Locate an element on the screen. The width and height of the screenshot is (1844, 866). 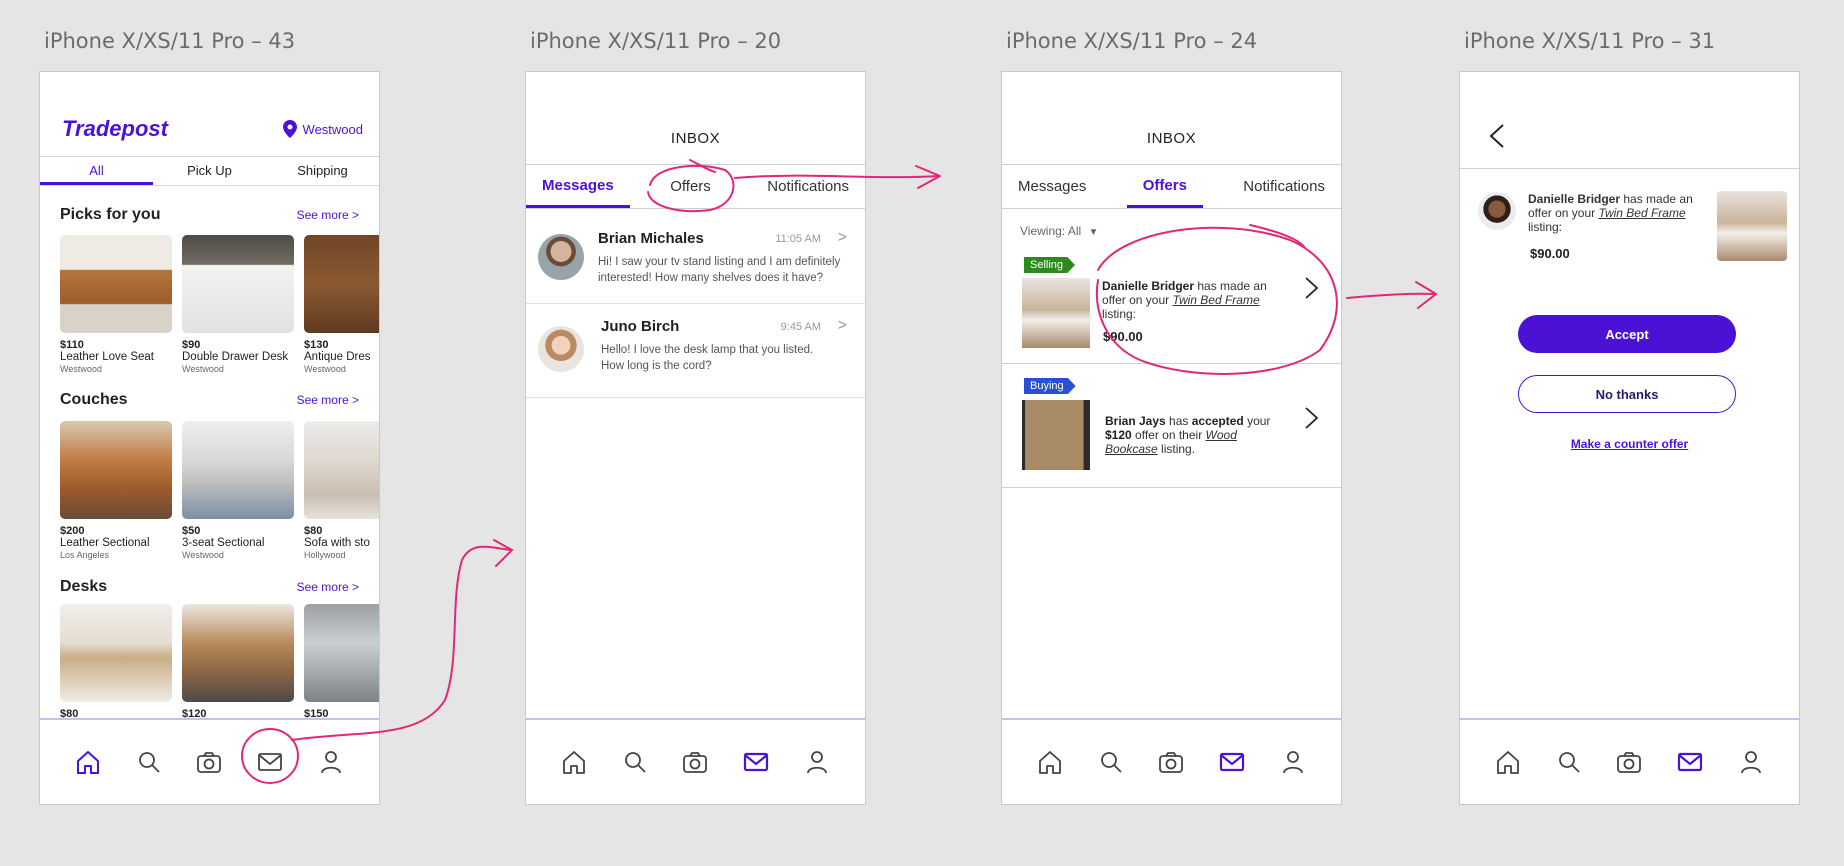
listing-card: $90 Double Drawer Desk Westwood is located at coordinates (238, 304).